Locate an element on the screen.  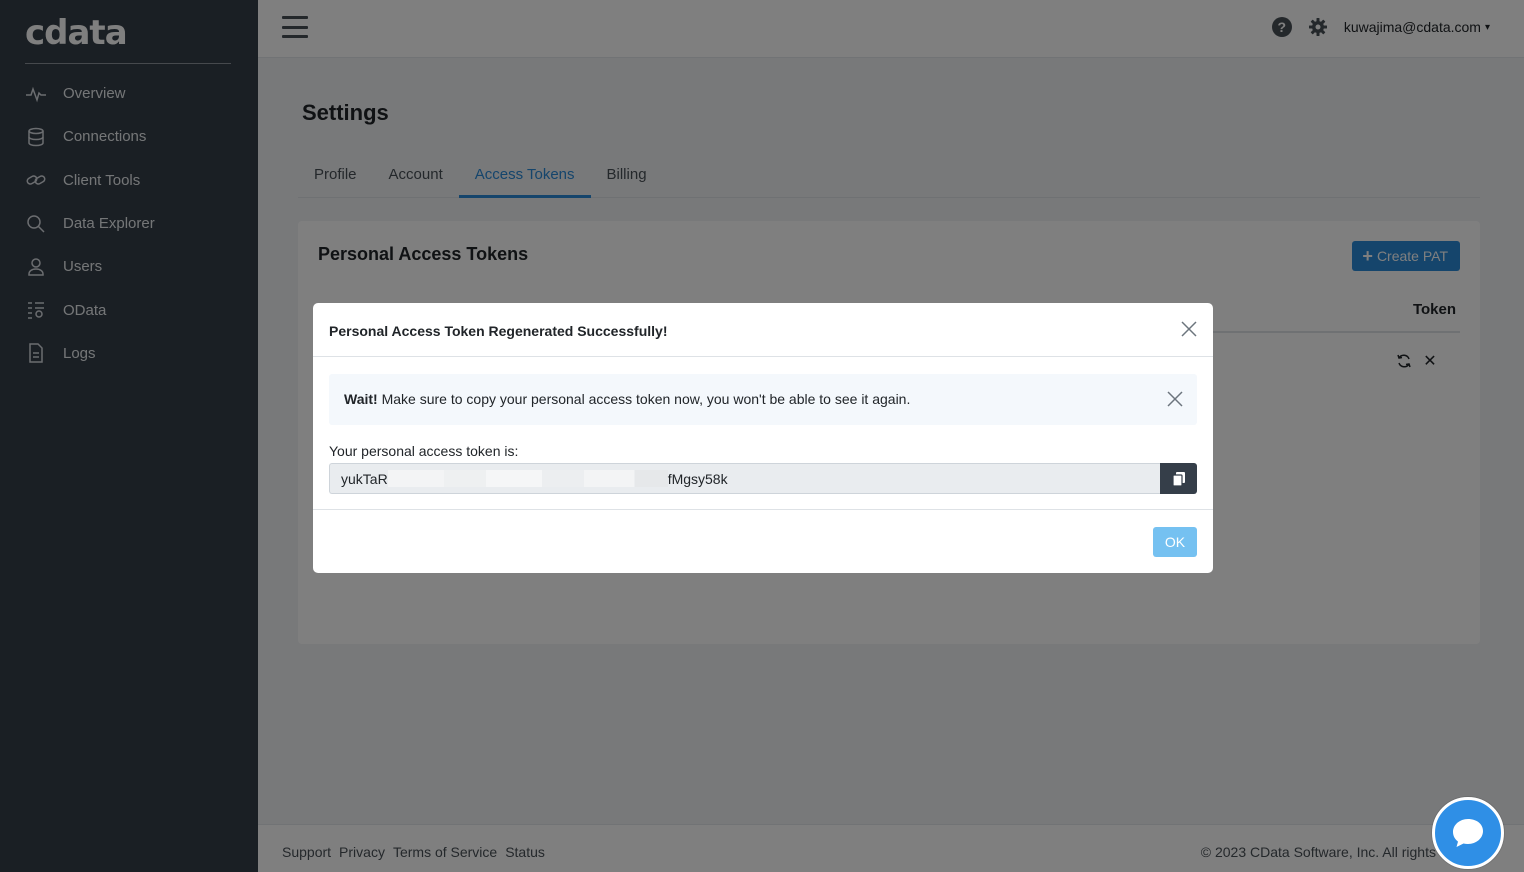
copy-button is located at coordinates (1178, 478).